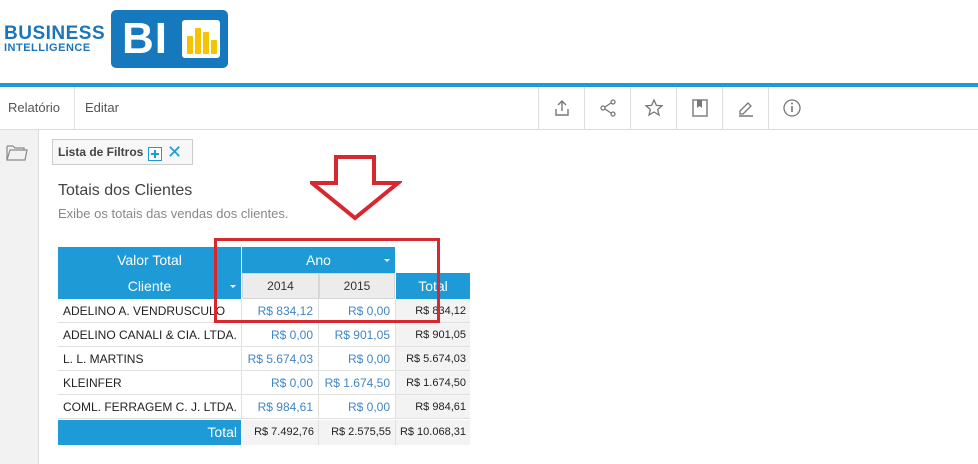 The width and height of the screenshot is (978, 464). What do you see at coordinates (357, 383) in the screenshot?
I see `value-2015: R$ 1.674,50` at bounding box center [357, 383].